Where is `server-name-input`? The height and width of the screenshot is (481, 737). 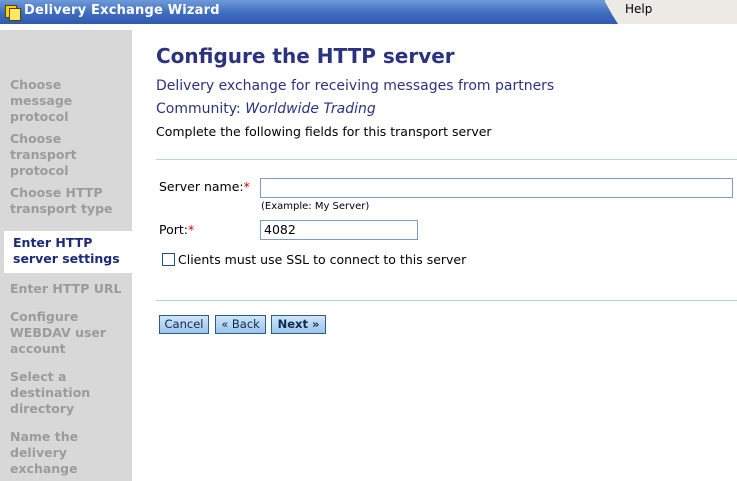 server-name-input is located at coordinates (496, 188).